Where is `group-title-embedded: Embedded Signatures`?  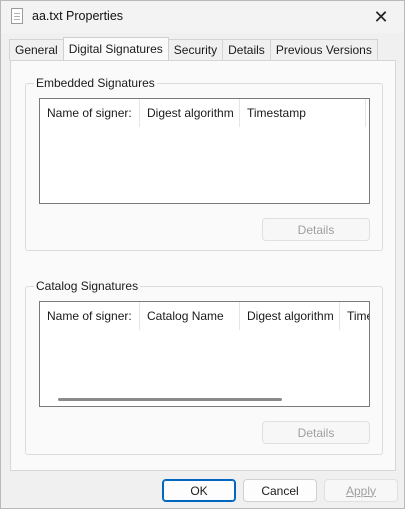
group-title-embedded: Embedded Signatures is located at coordinates (95, 83).